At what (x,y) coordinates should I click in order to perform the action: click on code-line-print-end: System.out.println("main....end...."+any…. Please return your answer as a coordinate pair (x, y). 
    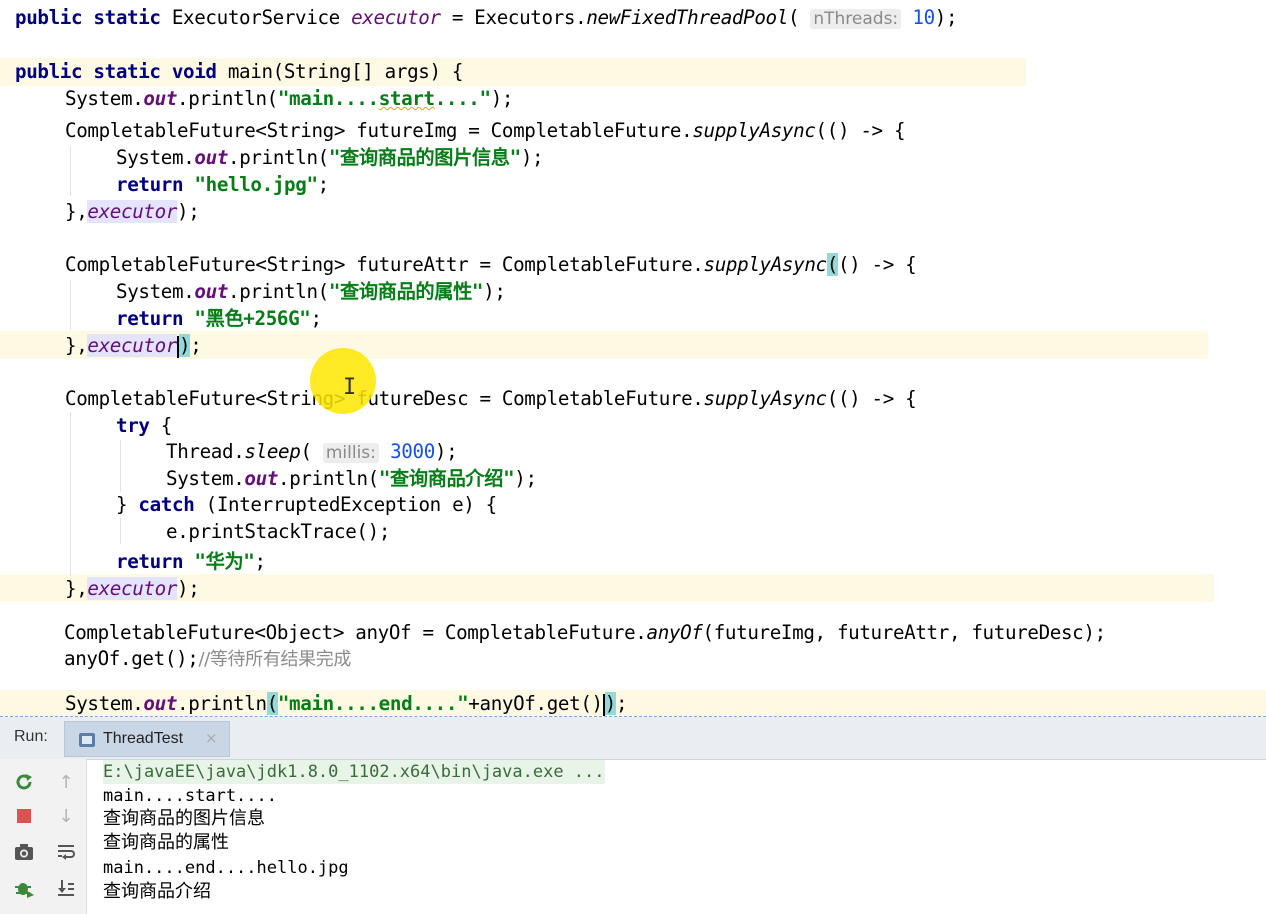
    Looking at the image, I should click on (346, 703).